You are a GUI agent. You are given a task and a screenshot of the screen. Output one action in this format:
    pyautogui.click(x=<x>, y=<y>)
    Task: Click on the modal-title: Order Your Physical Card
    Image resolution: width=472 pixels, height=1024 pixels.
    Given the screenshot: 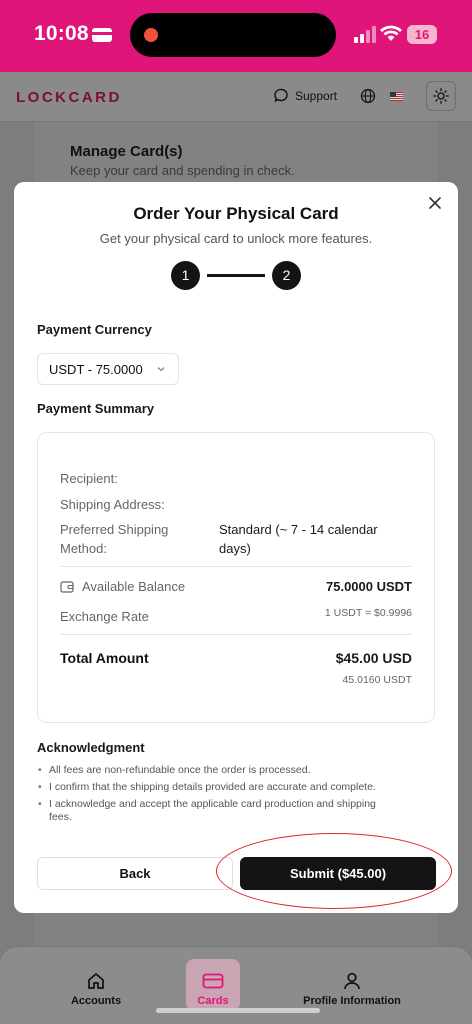 What is the action you would take?
    pyautogui.click(x=236, y=213)
    